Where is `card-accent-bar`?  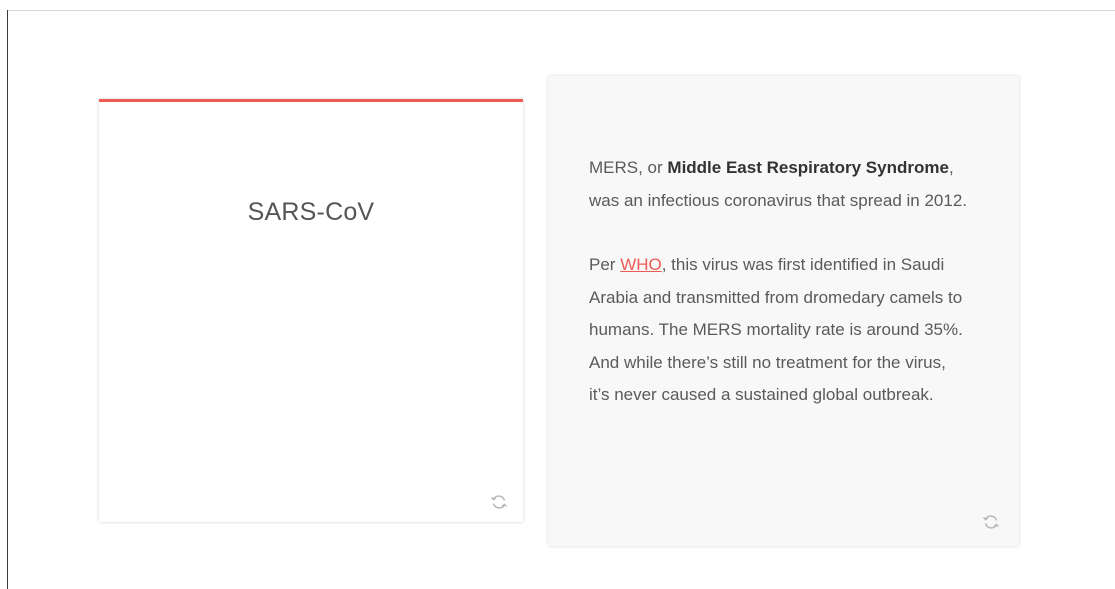
card-accent-bar is located at coordinates (311, 100).